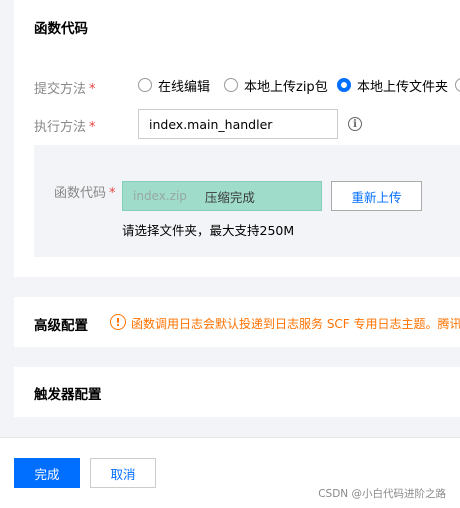  I want to click on info-icon: i, so click(355, 124).